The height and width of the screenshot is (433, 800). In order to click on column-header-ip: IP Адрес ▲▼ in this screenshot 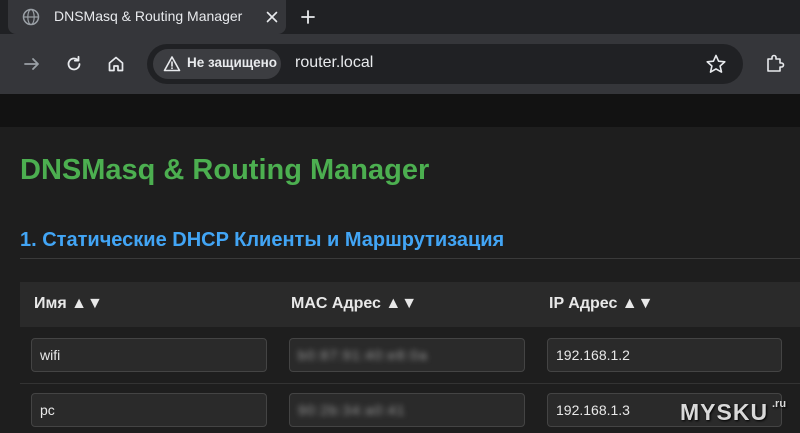, I will do `click(601, 304)`.